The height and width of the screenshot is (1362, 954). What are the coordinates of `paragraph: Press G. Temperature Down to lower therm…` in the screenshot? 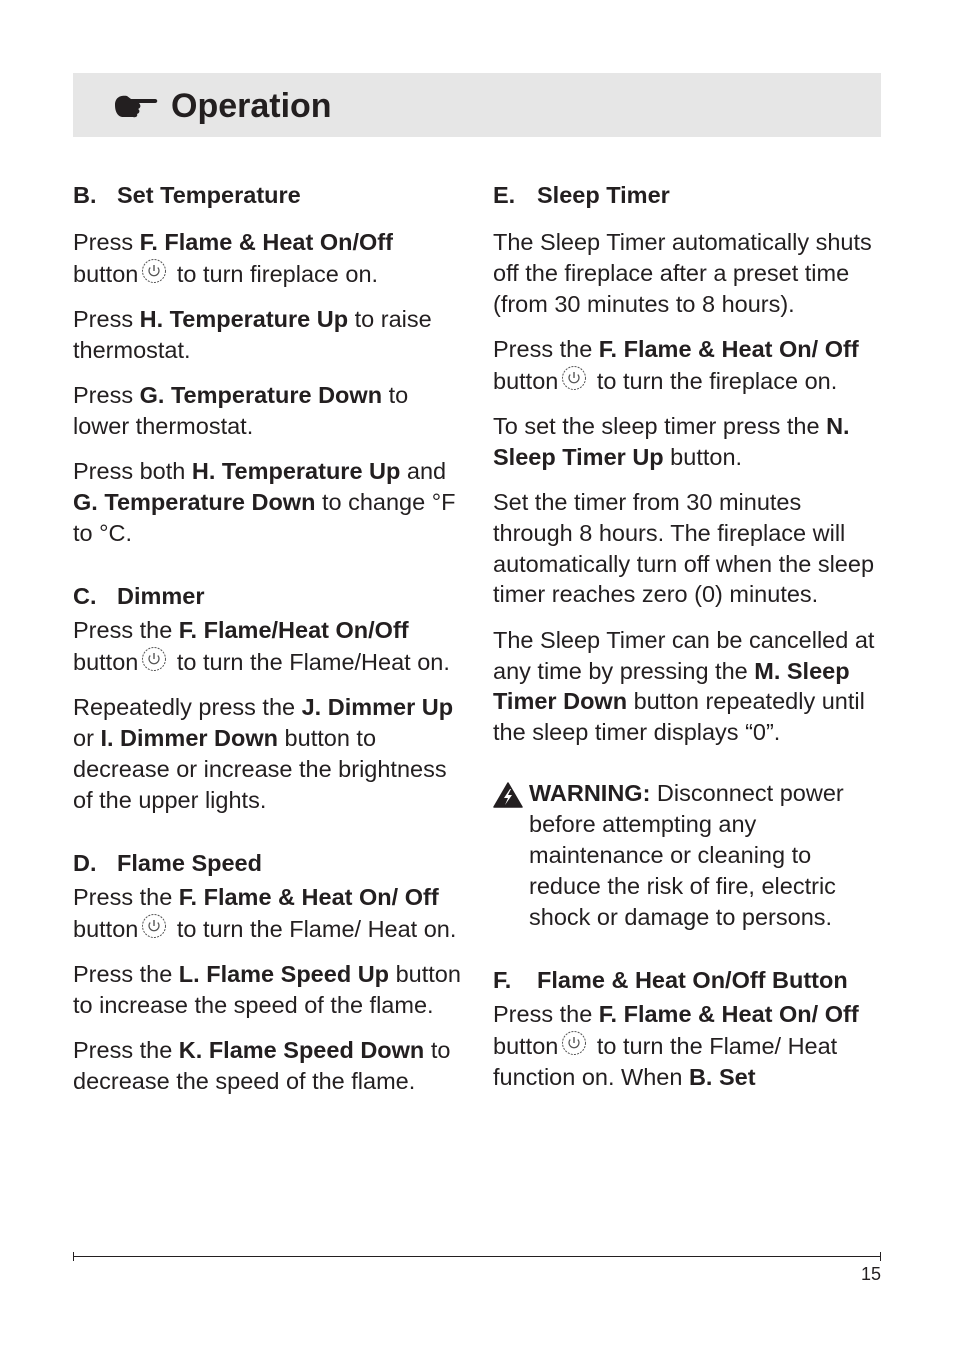 It's located at (241, 410).